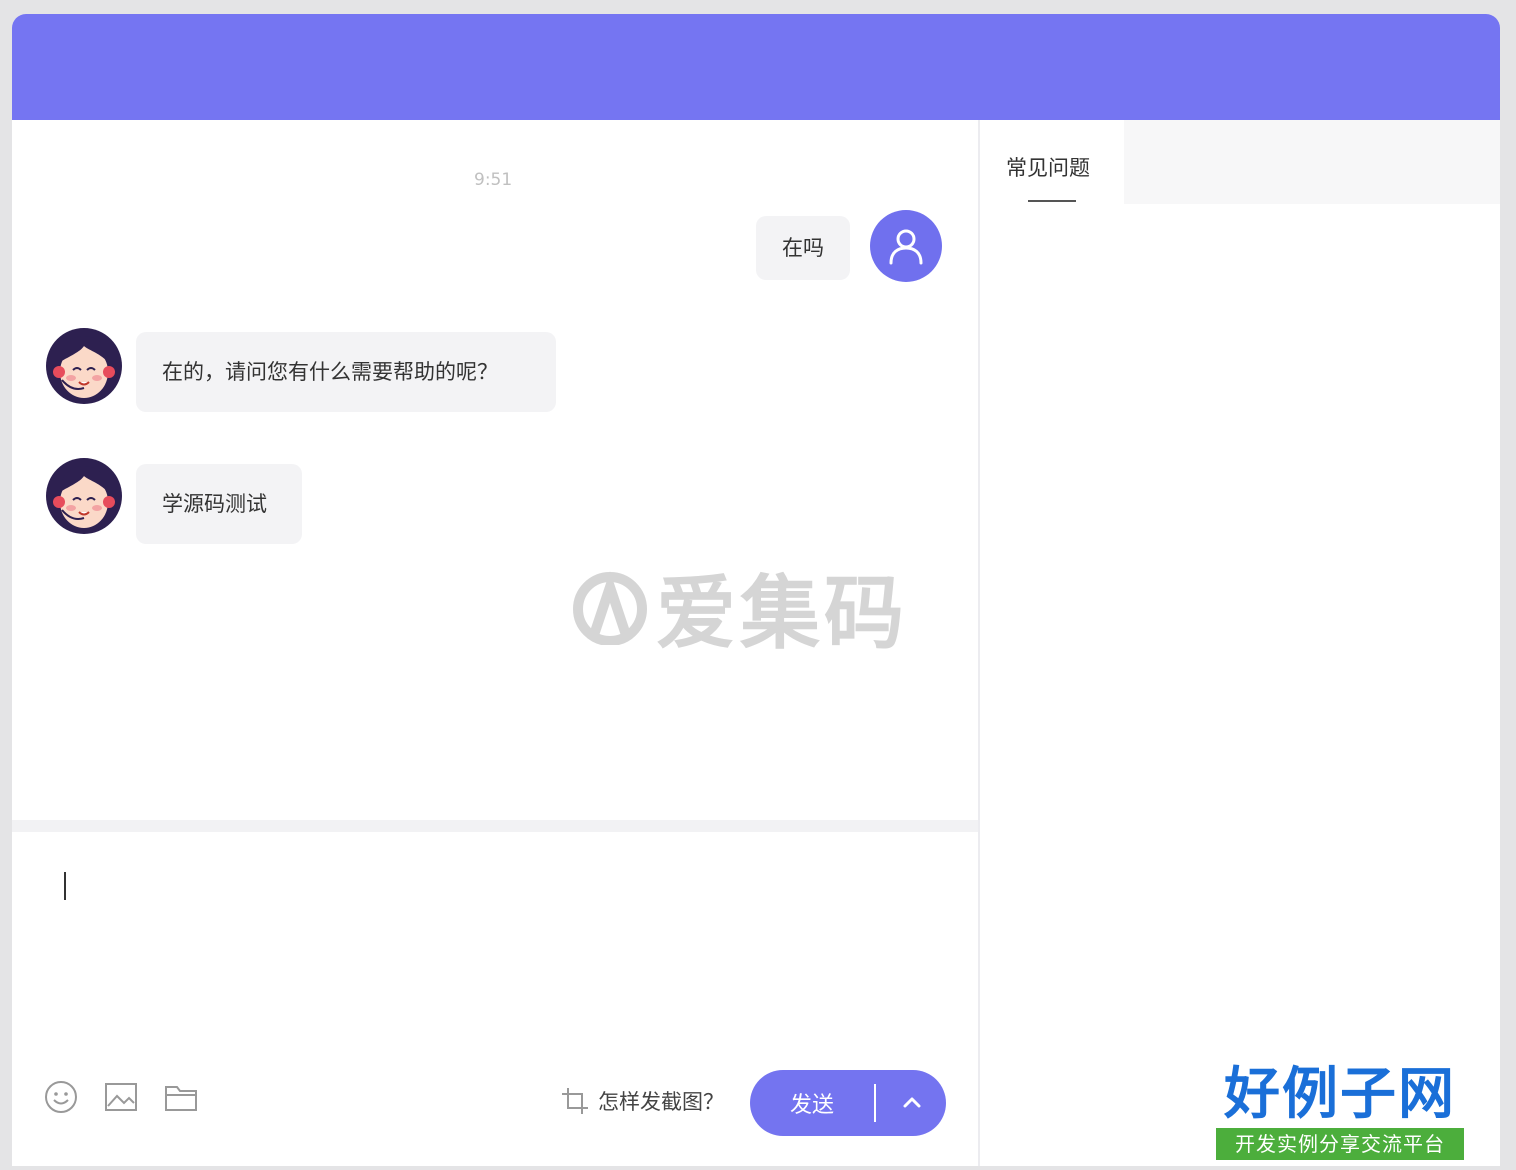  Describe the element at coordinates (875, 1103) in the screenshot. I see `send-separator` at that location.